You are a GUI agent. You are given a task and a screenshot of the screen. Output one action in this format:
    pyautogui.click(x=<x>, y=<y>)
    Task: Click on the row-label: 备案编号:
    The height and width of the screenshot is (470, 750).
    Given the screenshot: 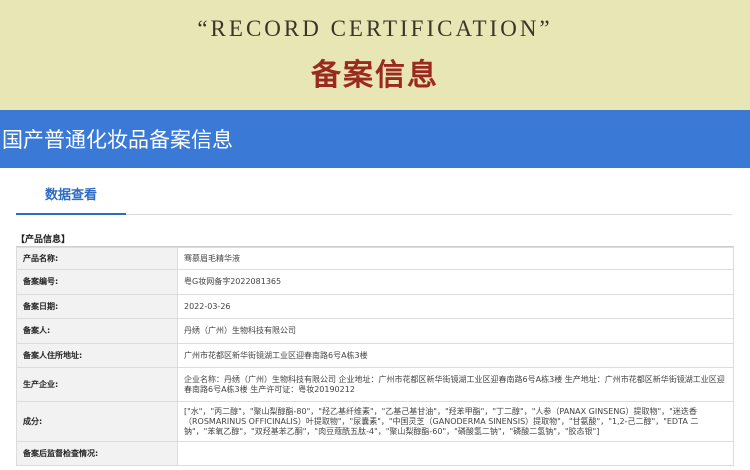 What is the action you would take?
    pyautogui.click(x=97, y=282)
    